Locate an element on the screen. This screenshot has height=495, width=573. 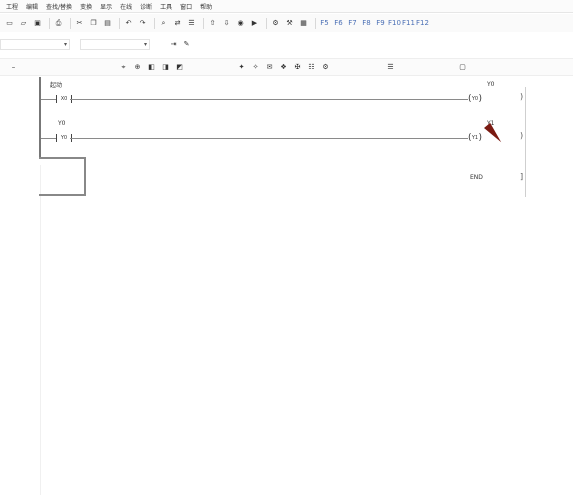
menu-help: 帮助 is located at coordinates (206, 6).